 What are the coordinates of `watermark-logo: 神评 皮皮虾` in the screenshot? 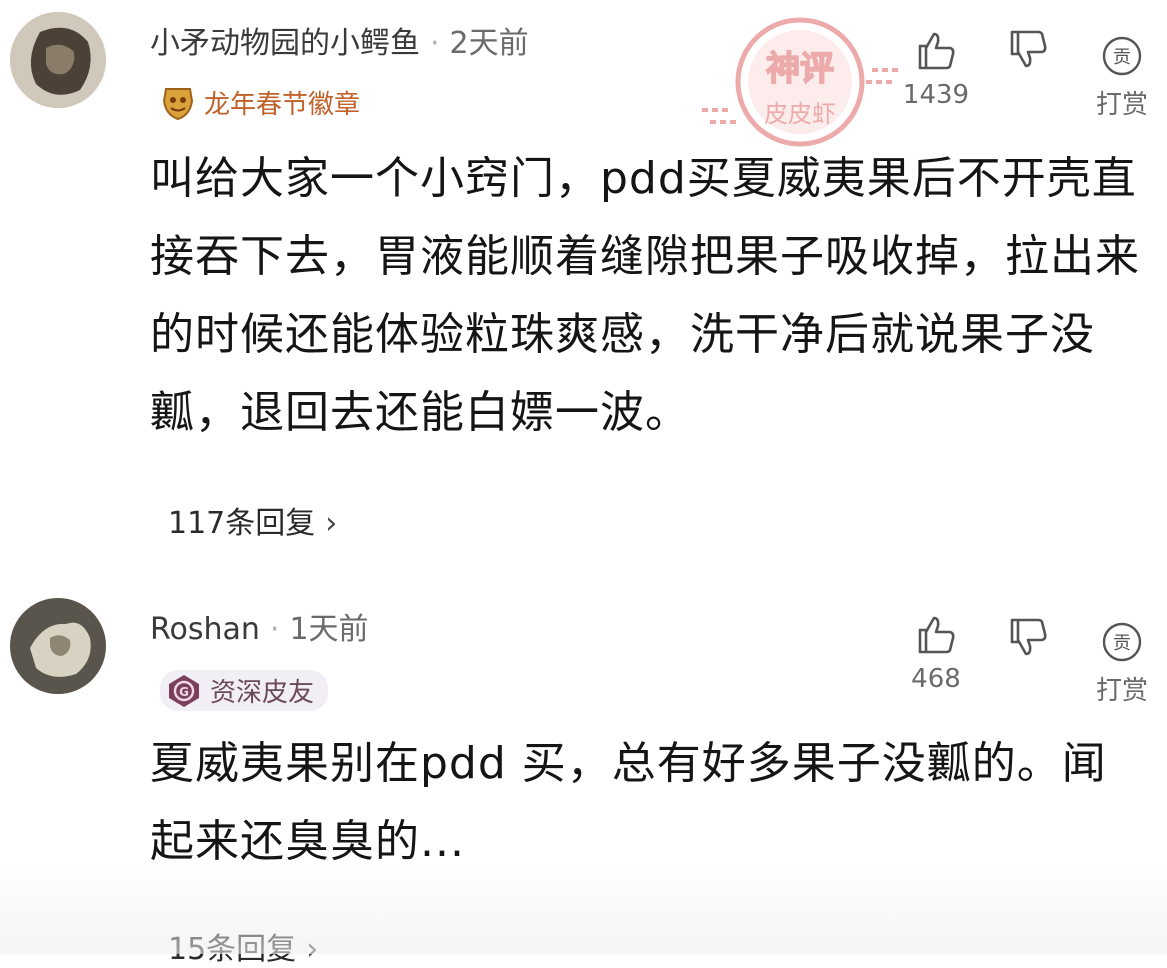 It's located at (800, 85).